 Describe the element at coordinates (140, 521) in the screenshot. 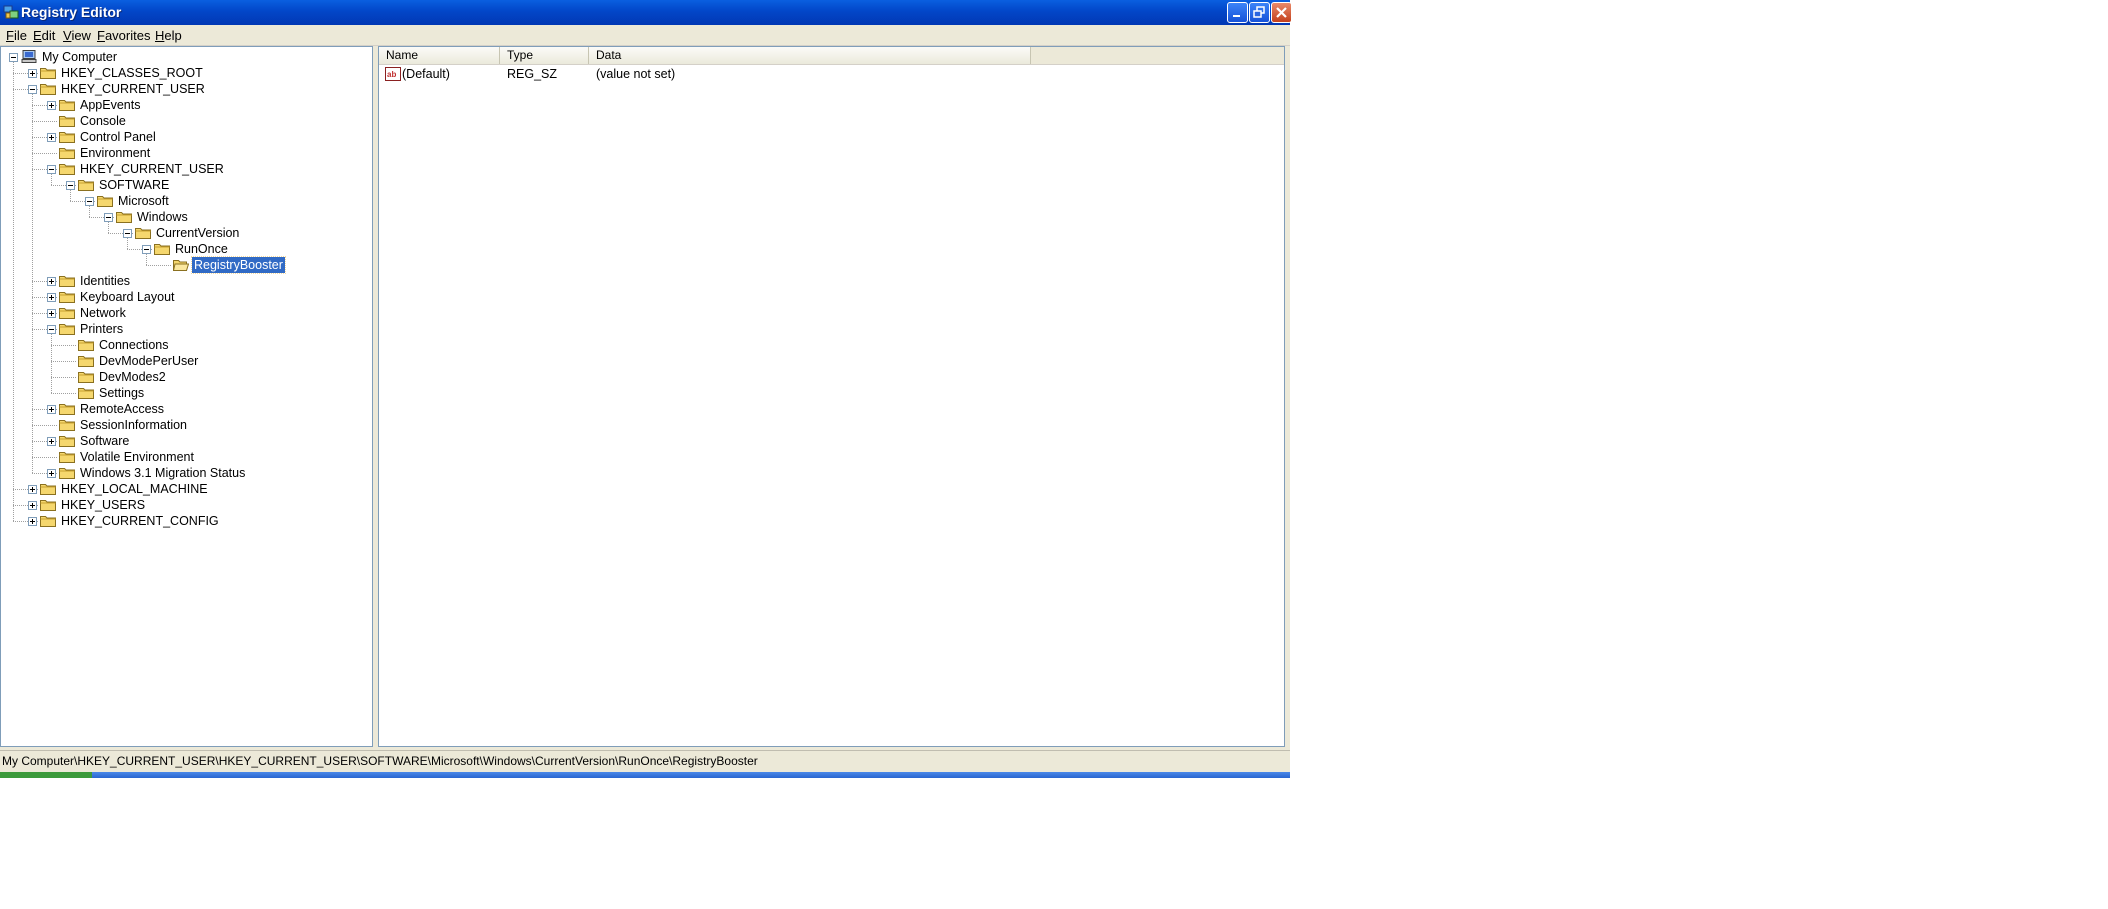

I see `tree-node-label: HKEY_CURRENT_CONFIG` at that location.